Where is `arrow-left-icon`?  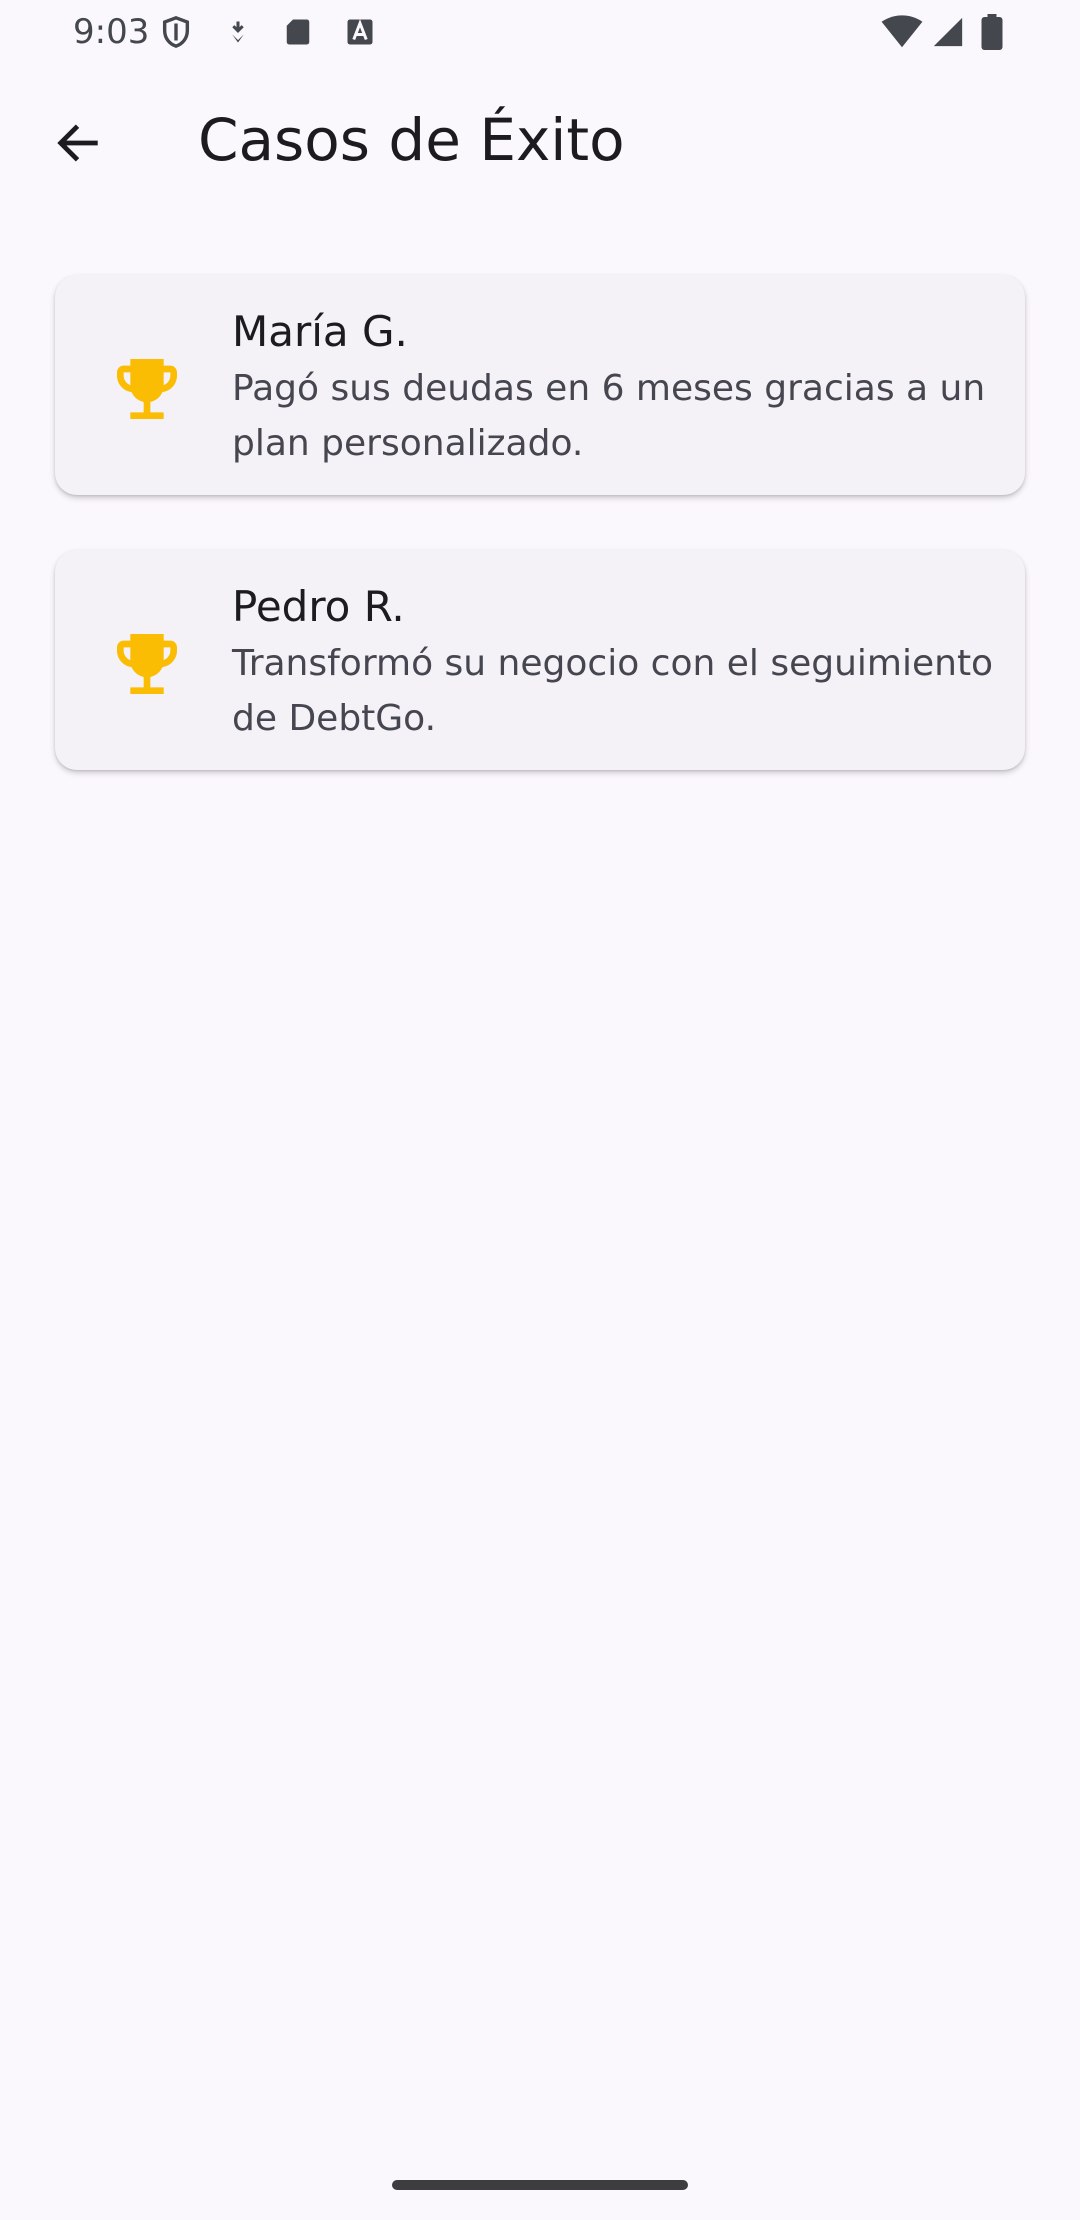 arrow-left-icon is located at coordinates (78, 145).